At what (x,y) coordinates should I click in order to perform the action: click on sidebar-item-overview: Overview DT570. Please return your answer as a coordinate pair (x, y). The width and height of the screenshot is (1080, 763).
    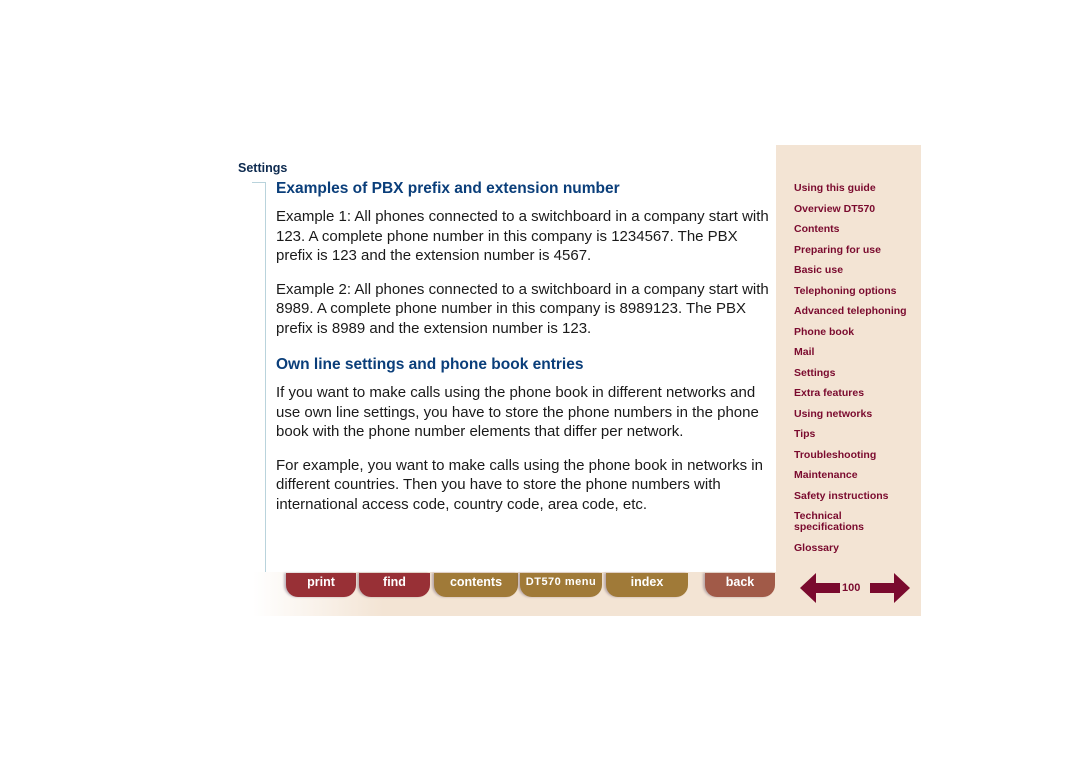
    Looking at the image, I should click on (856, 209).